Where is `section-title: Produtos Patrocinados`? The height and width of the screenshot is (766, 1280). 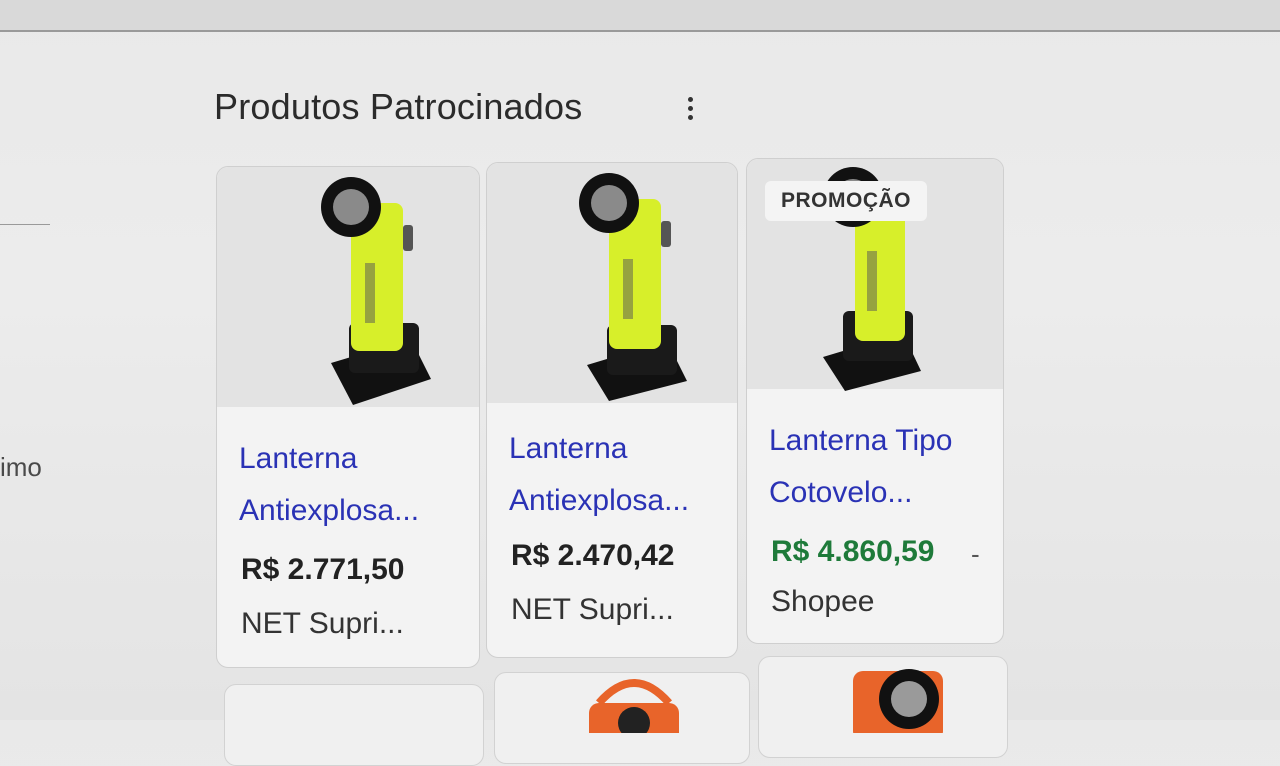 section-title: Produtos Patrocinados is located at coordinates (398, 106).